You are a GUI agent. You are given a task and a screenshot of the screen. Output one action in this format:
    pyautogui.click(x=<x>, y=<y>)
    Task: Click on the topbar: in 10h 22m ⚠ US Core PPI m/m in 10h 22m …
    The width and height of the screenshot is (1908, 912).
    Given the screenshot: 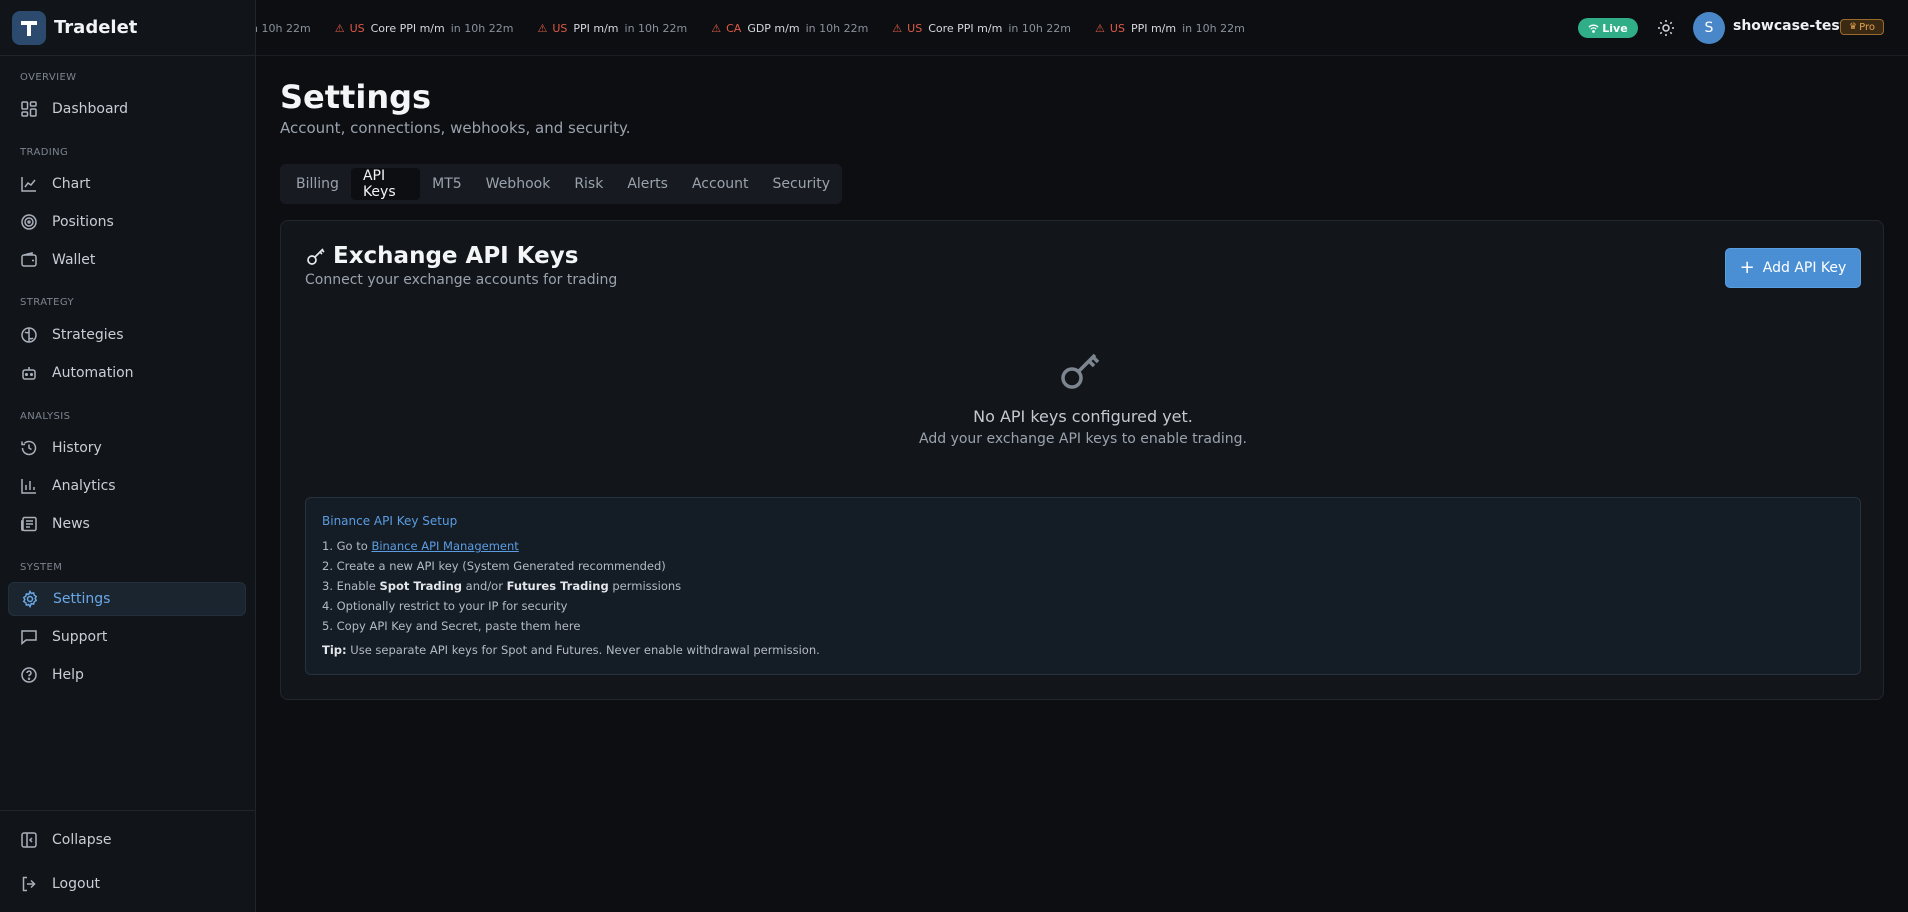 What is the action you would take?
    pyautogui.click(x=1082, y=28)
    